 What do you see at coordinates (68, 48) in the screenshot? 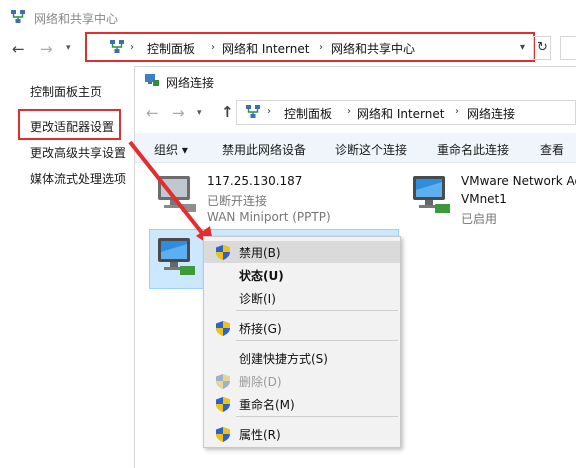
I see `recent-chevron-icon: ▾` at bounding box center [68, 48].